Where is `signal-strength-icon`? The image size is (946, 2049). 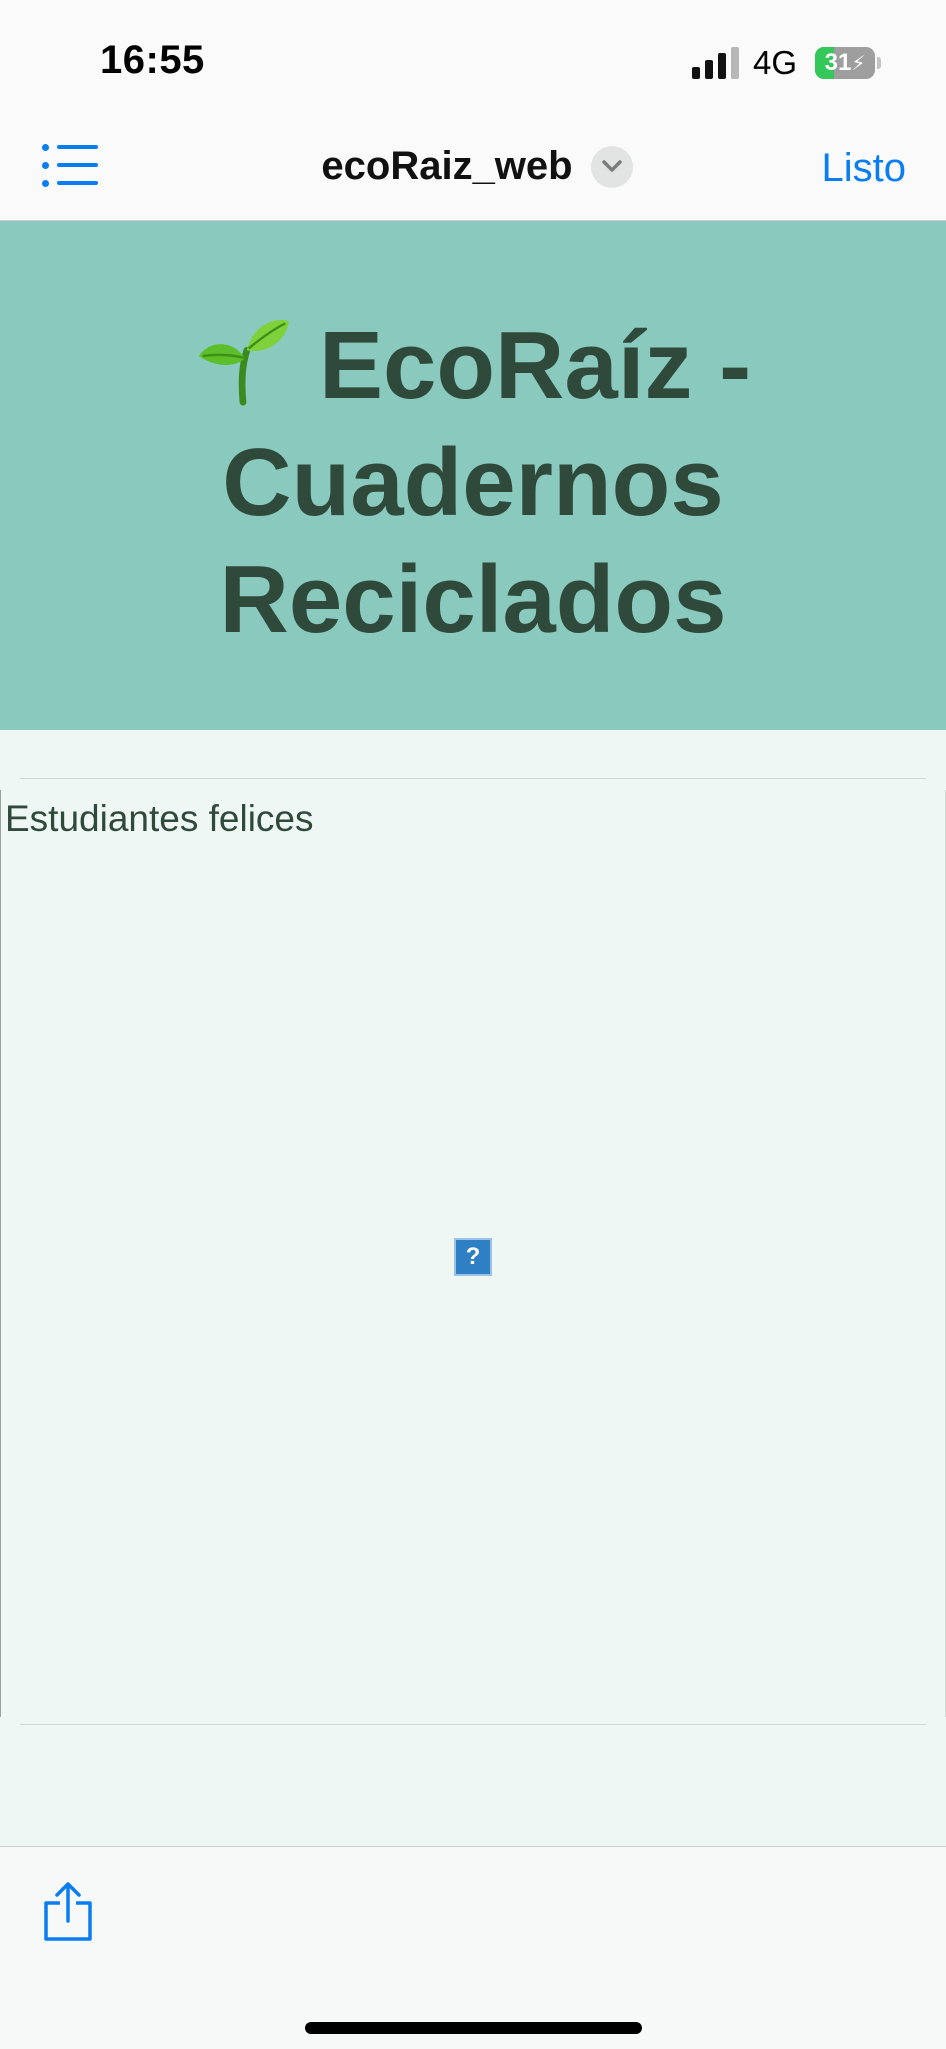 signal-strength-icon is located at coordinates (716, 63).